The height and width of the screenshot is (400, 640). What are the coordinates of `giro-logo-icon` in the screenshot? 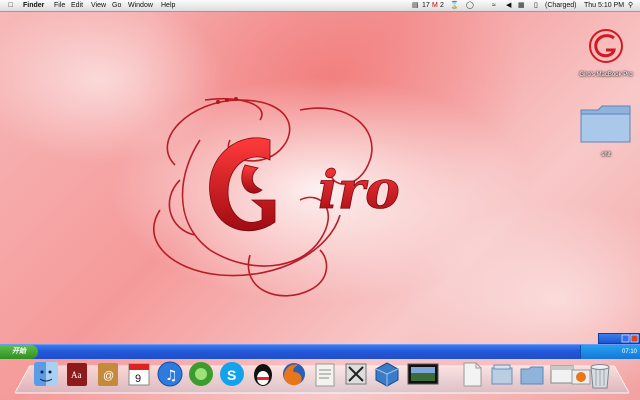 It's located at (606, 46).